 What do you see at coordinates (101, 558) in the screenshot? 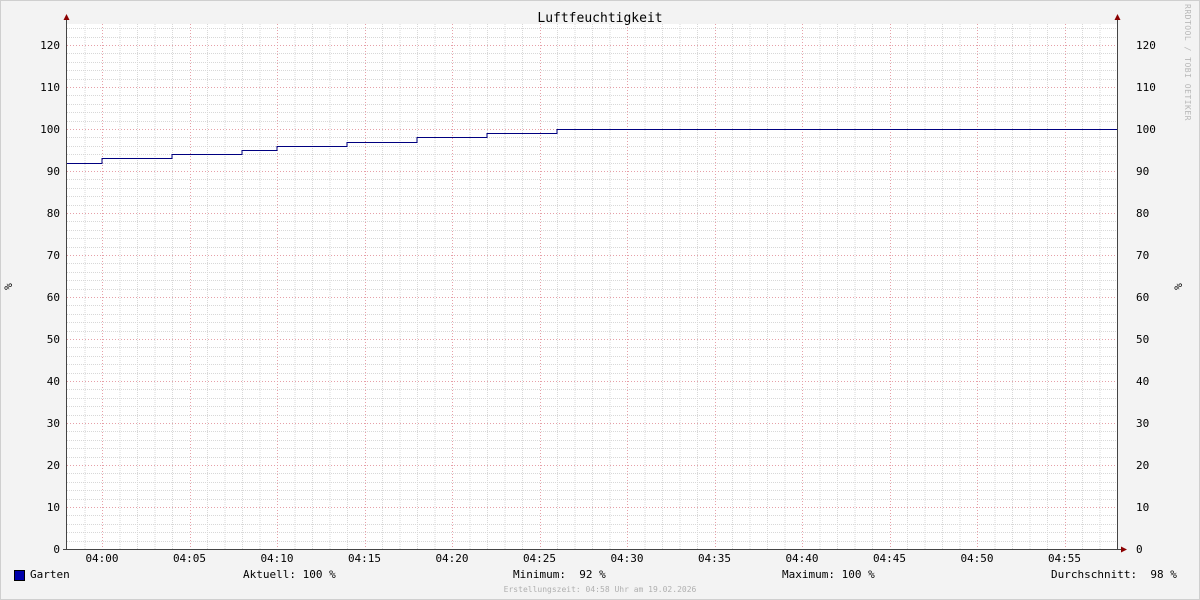
I see `x-tick-label: 04:00` at bounding box center [101, 558].